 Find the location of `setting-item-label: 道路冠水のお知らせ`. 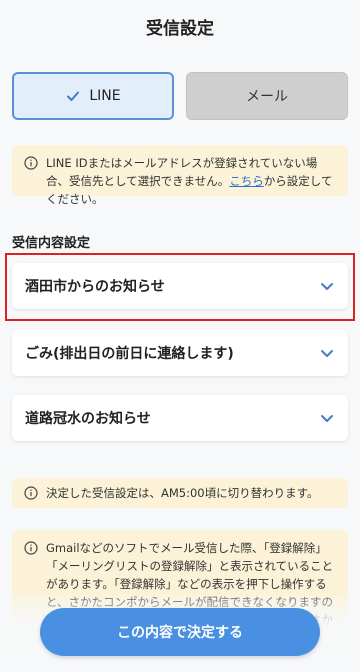

setting-item-label: 道路冠水のお知らせ is located at coordinates (88, 419).